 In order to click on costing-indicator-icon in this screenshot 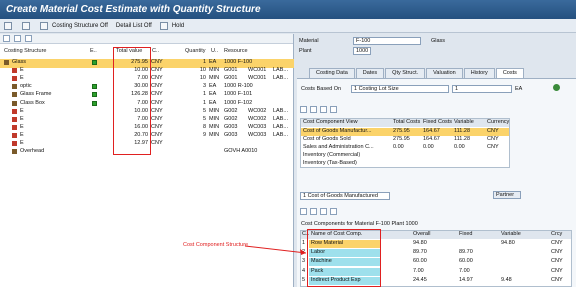, I will do `click(556, 87)`.